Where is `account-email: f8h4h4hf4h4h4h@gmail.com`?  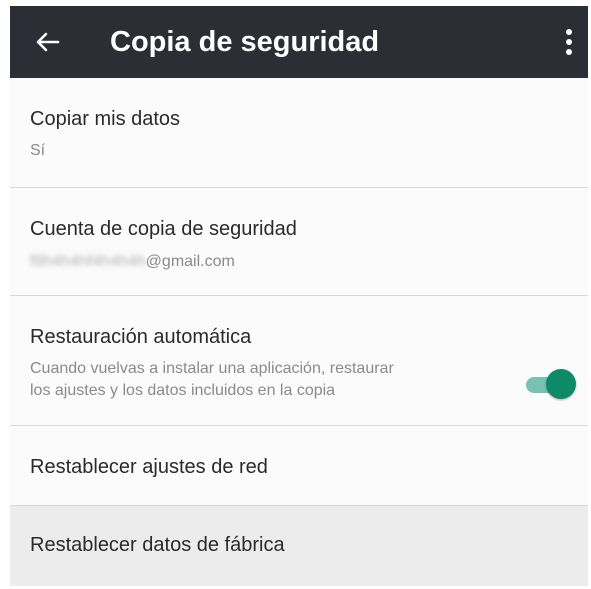 account-email: f8h4h4hf4h4h4h@gmail.com is located at coordinates (132, 261).